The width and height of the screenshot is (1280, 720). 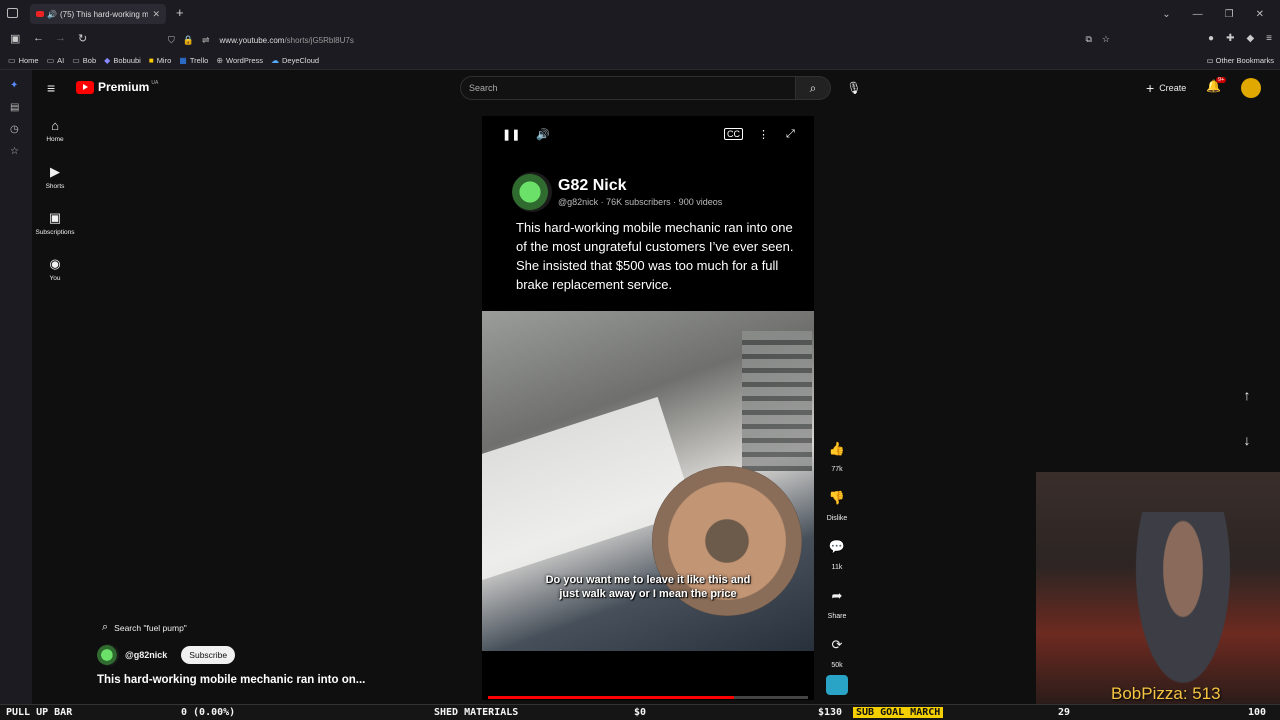 What do you see at coordinates (1247, 395) in the screenshot?
I see `previous-short-button: ↑` at bounding box center [1247, 395].